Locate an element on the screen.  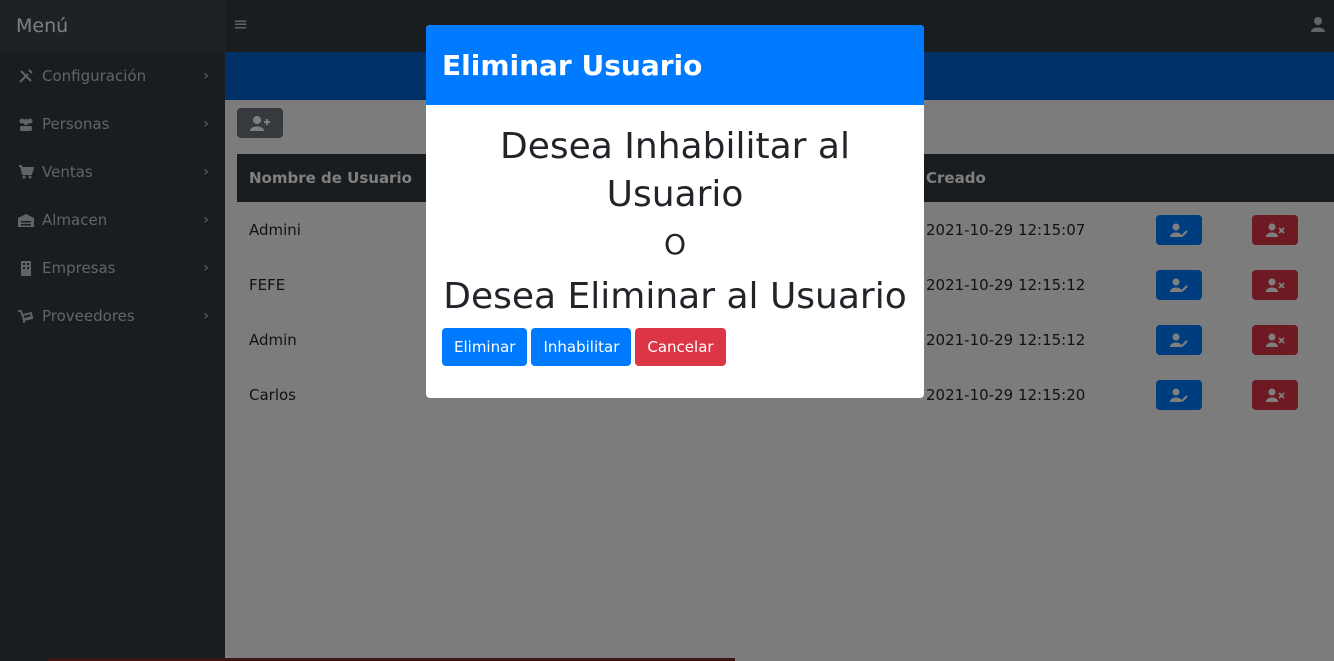
delete-question: Desea Eliminar al Usuario is located at coordinates (675, 296).